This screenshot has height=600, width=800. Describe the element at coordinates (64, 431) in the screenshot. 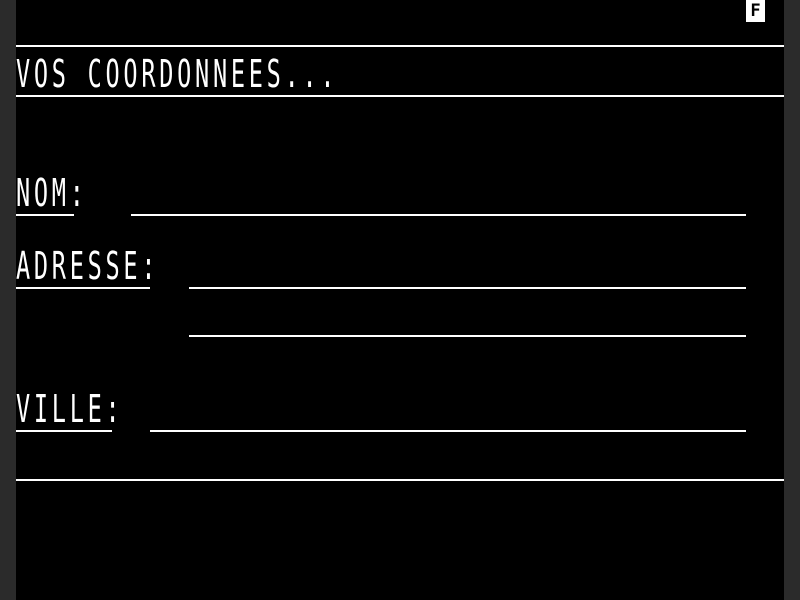

I see `ville-label-underline` at that location.